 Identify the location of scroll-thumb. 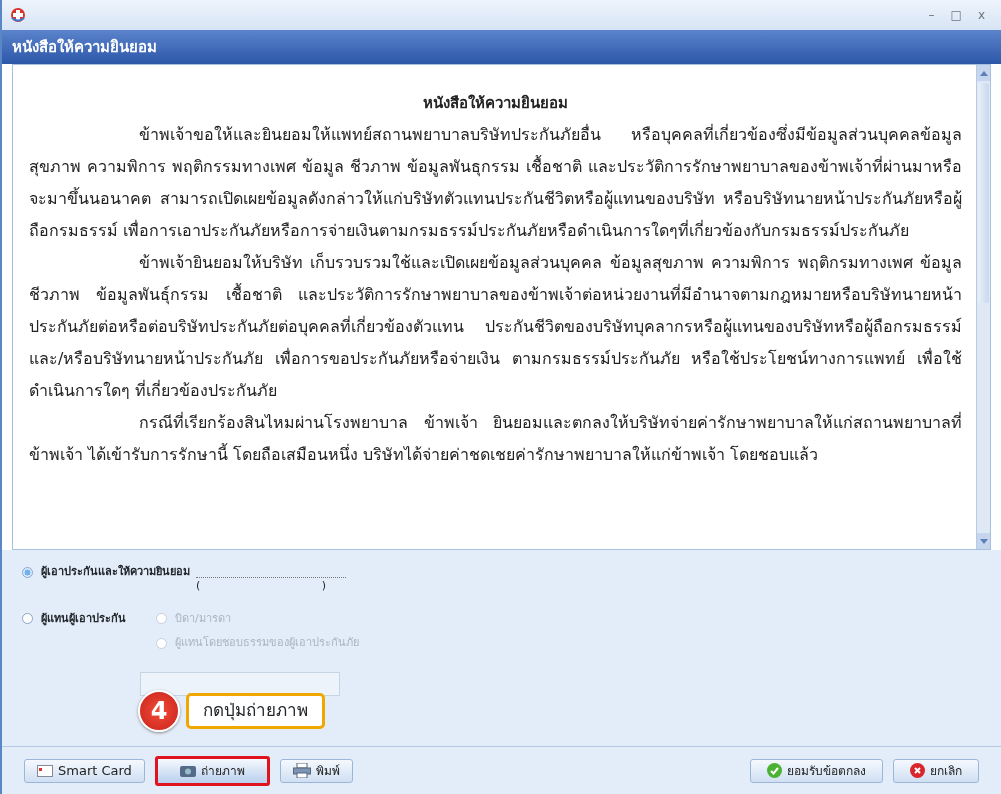
(983, 193).